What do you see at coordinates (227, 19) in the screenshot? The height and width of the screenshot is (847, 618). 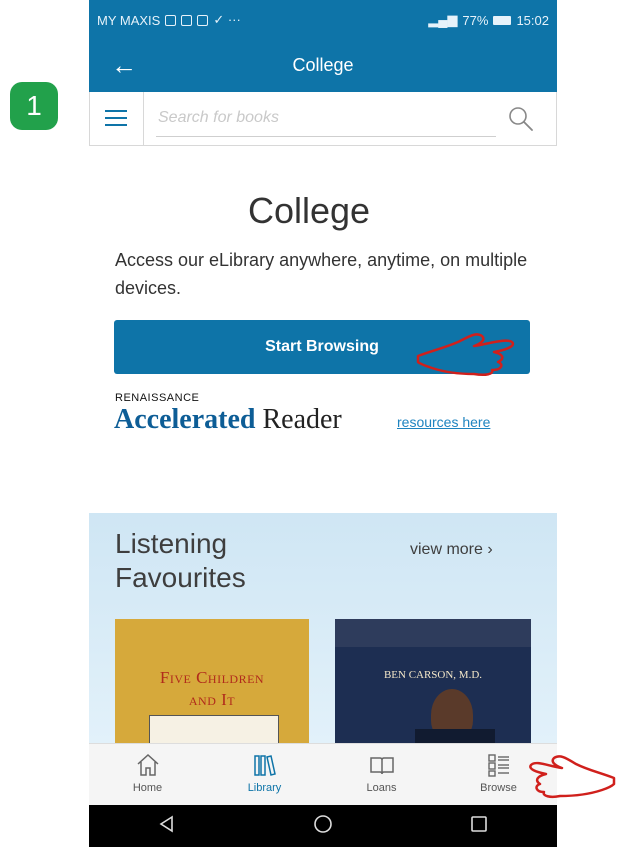 I see `more-icon: ✓ ···` at bounding box center [227, 19].